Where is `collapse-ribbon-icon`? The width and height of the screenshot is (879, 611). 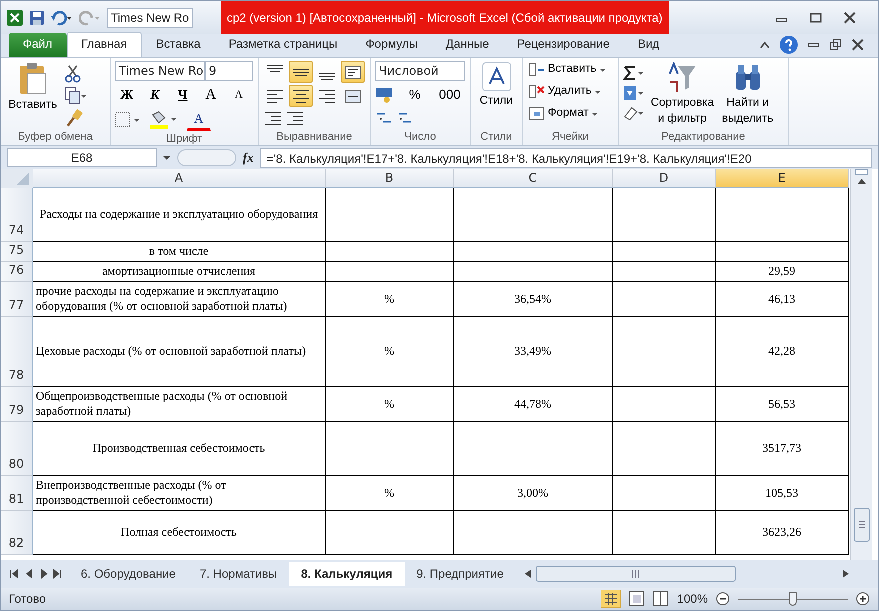 collapse-ribbon-icon is located at coordinates (765, 45).